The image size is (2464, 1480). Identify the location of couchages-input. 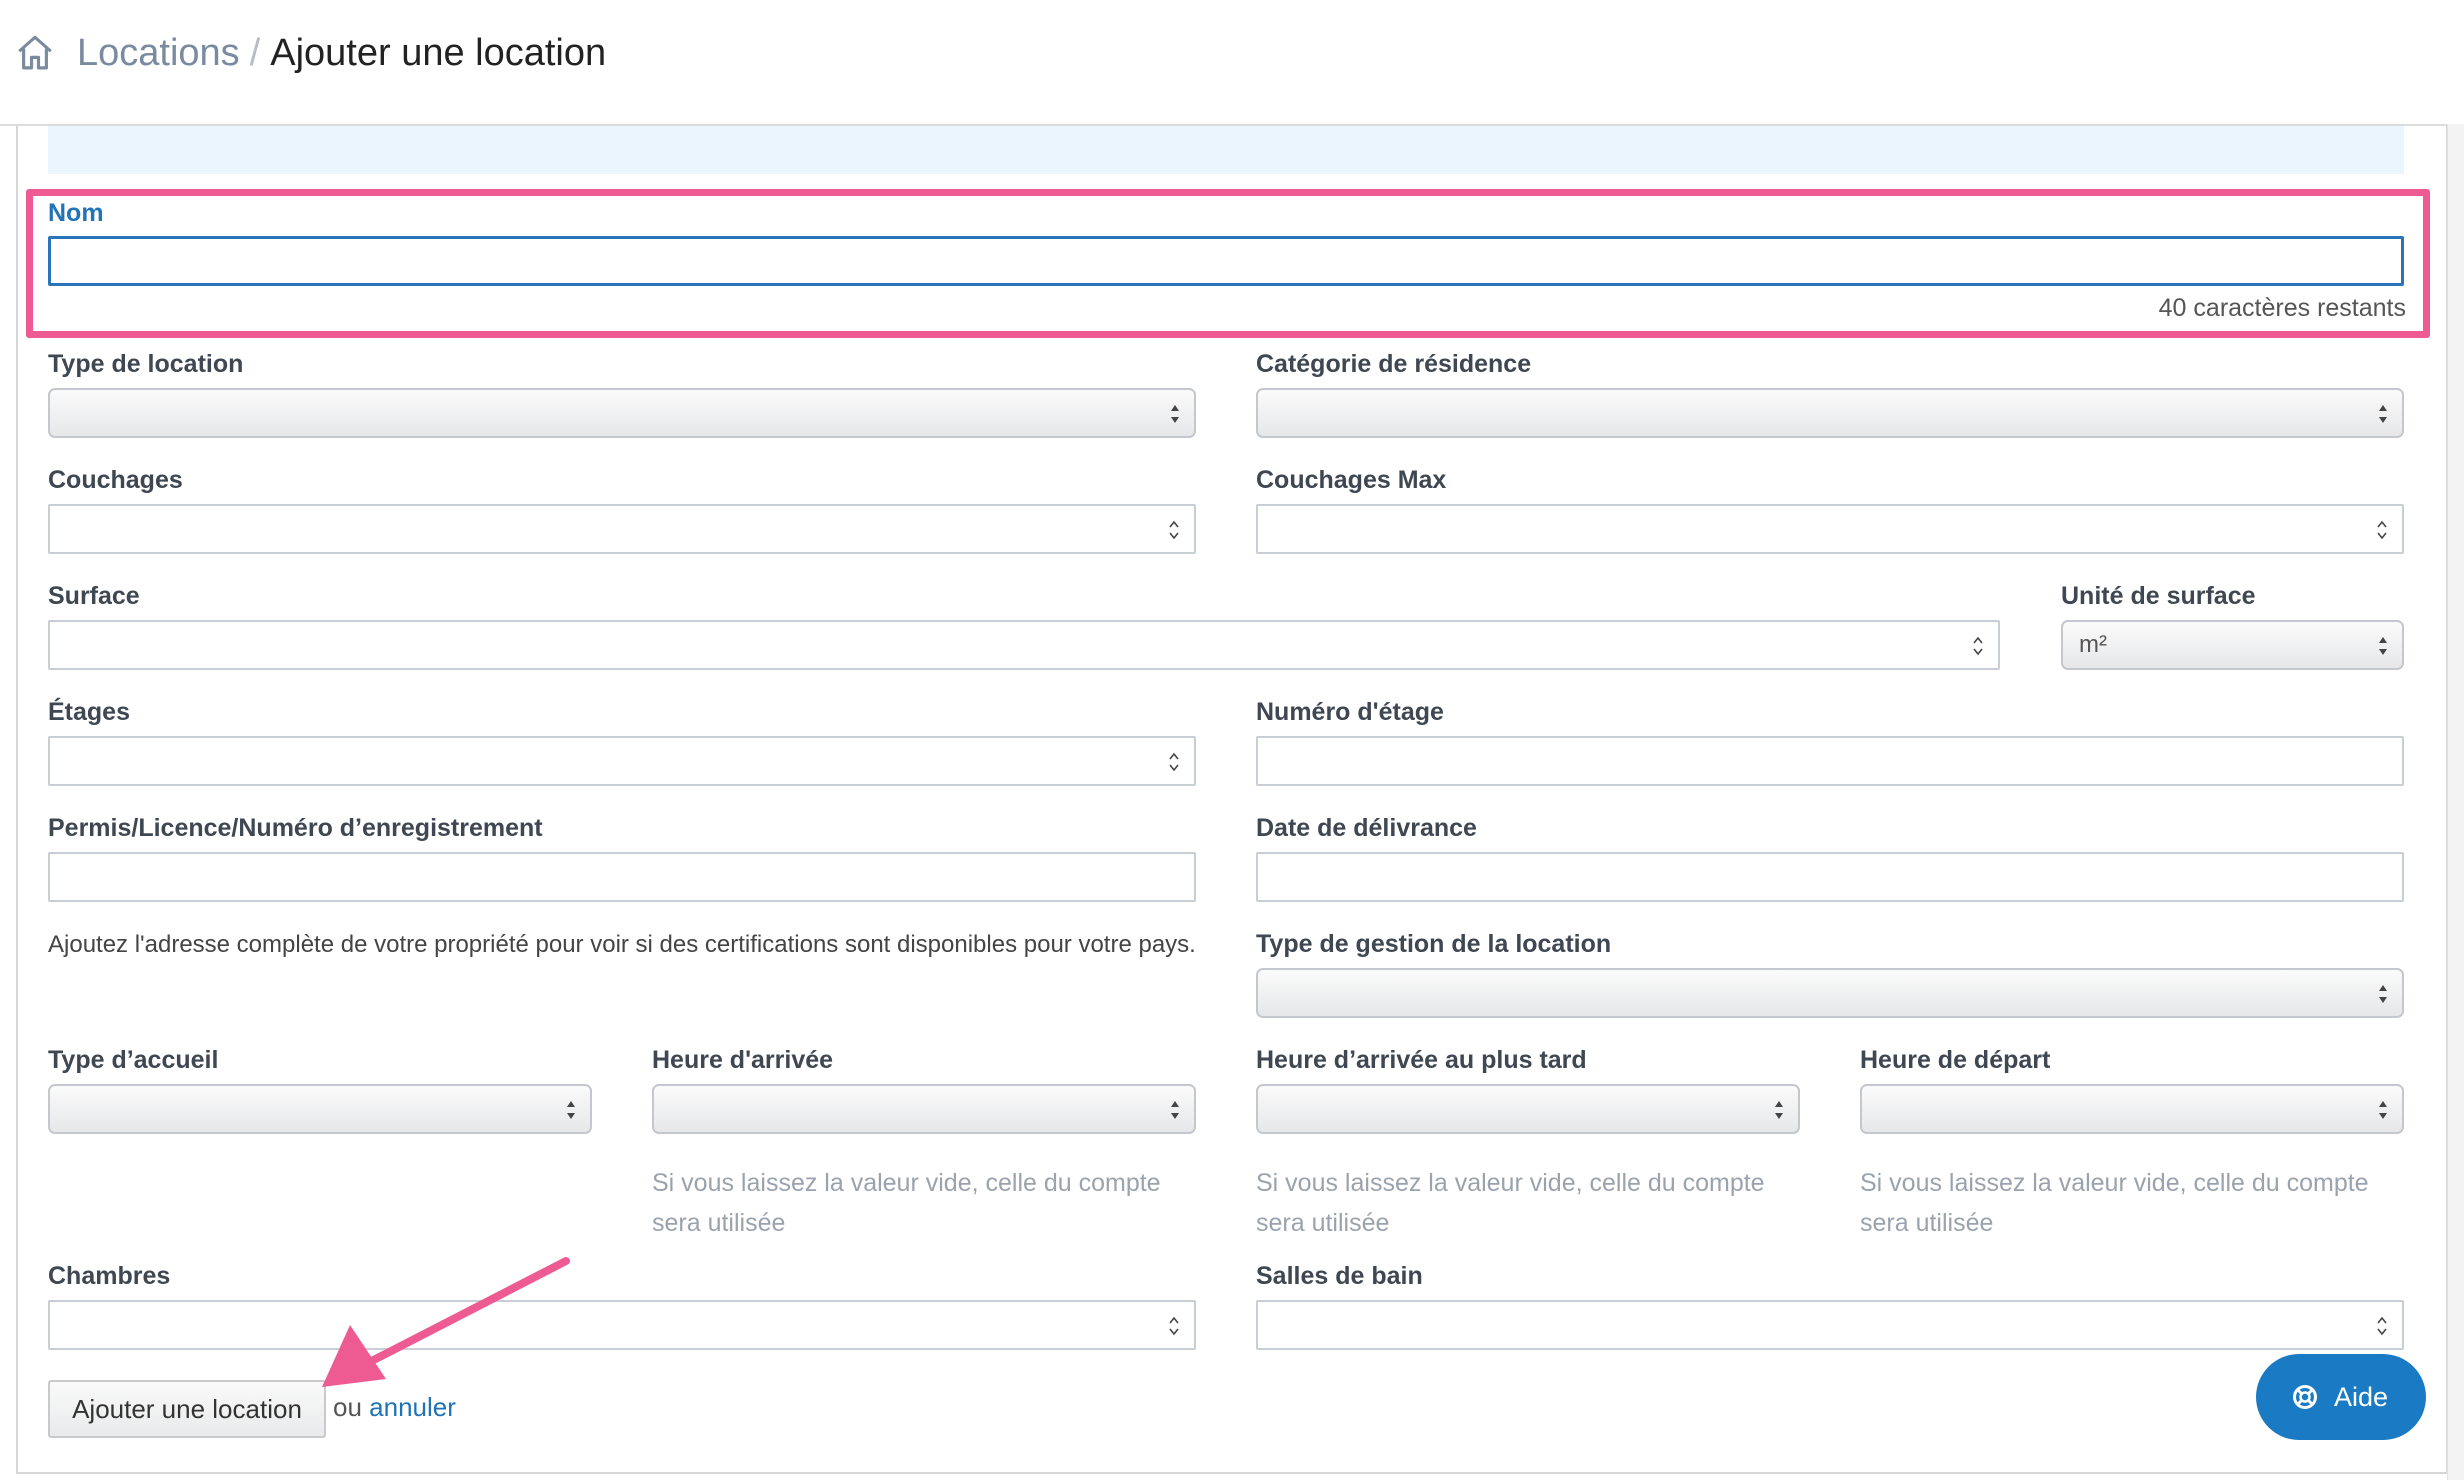
(622, 529).